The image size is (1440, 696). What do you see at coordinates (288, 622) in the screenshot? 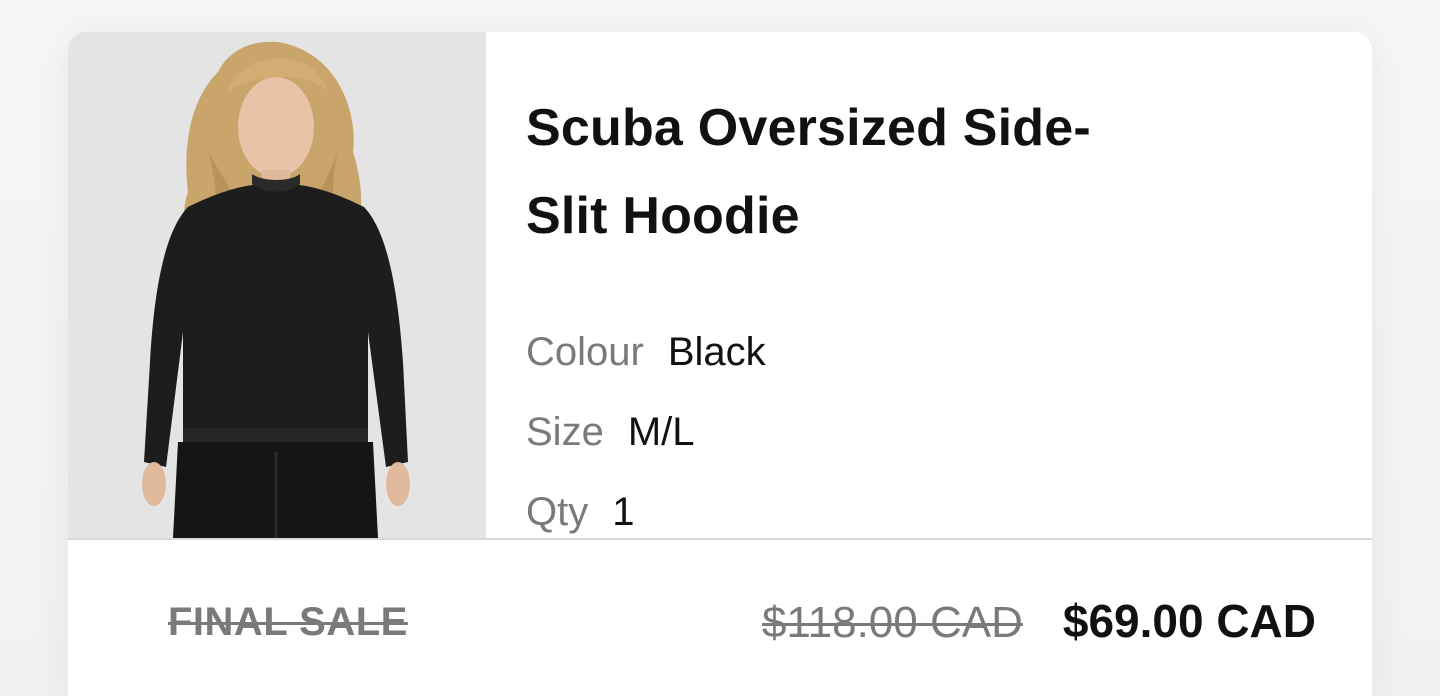
I see `final-sale-label: FINAL SALE` at bounding box center [288, 622].